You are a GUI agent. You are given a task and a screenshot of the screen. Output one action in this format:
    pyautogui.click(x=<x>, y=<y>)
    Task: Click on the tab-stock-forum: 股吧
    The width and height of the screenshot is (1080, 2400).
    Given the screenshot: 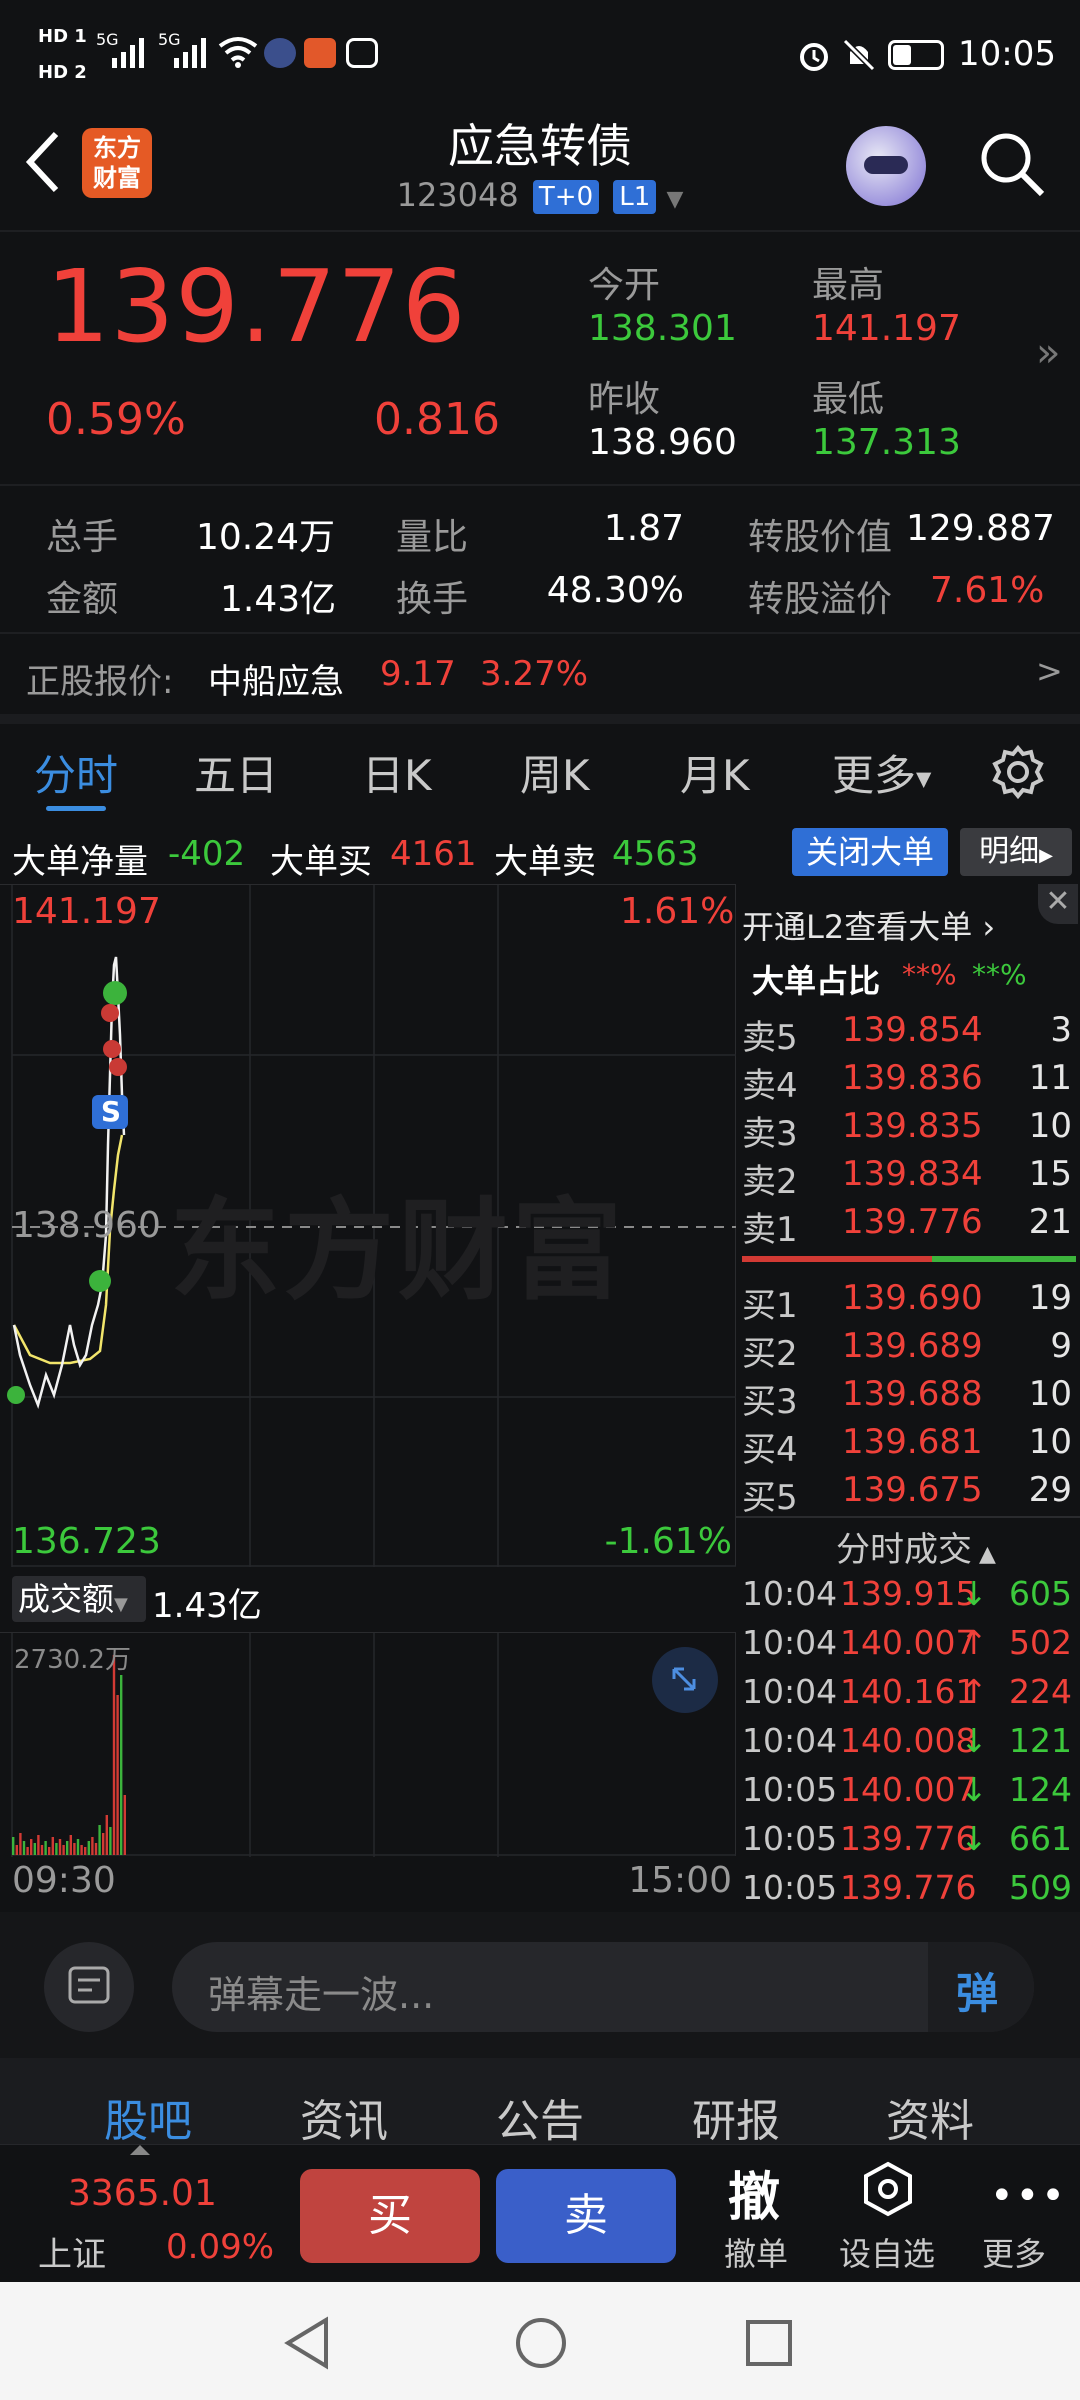 What is the action you would take?
    pyautogui.click(x=148, y=2117)
    